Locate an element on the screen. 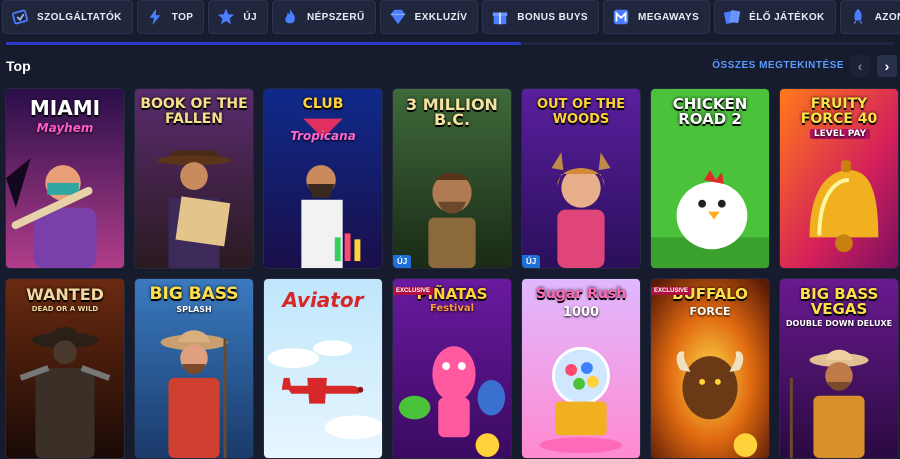  game-tile-wanted-dead-or-a-wild: WANTED DEAD OR A WILD is located at coordinates (65, 368).